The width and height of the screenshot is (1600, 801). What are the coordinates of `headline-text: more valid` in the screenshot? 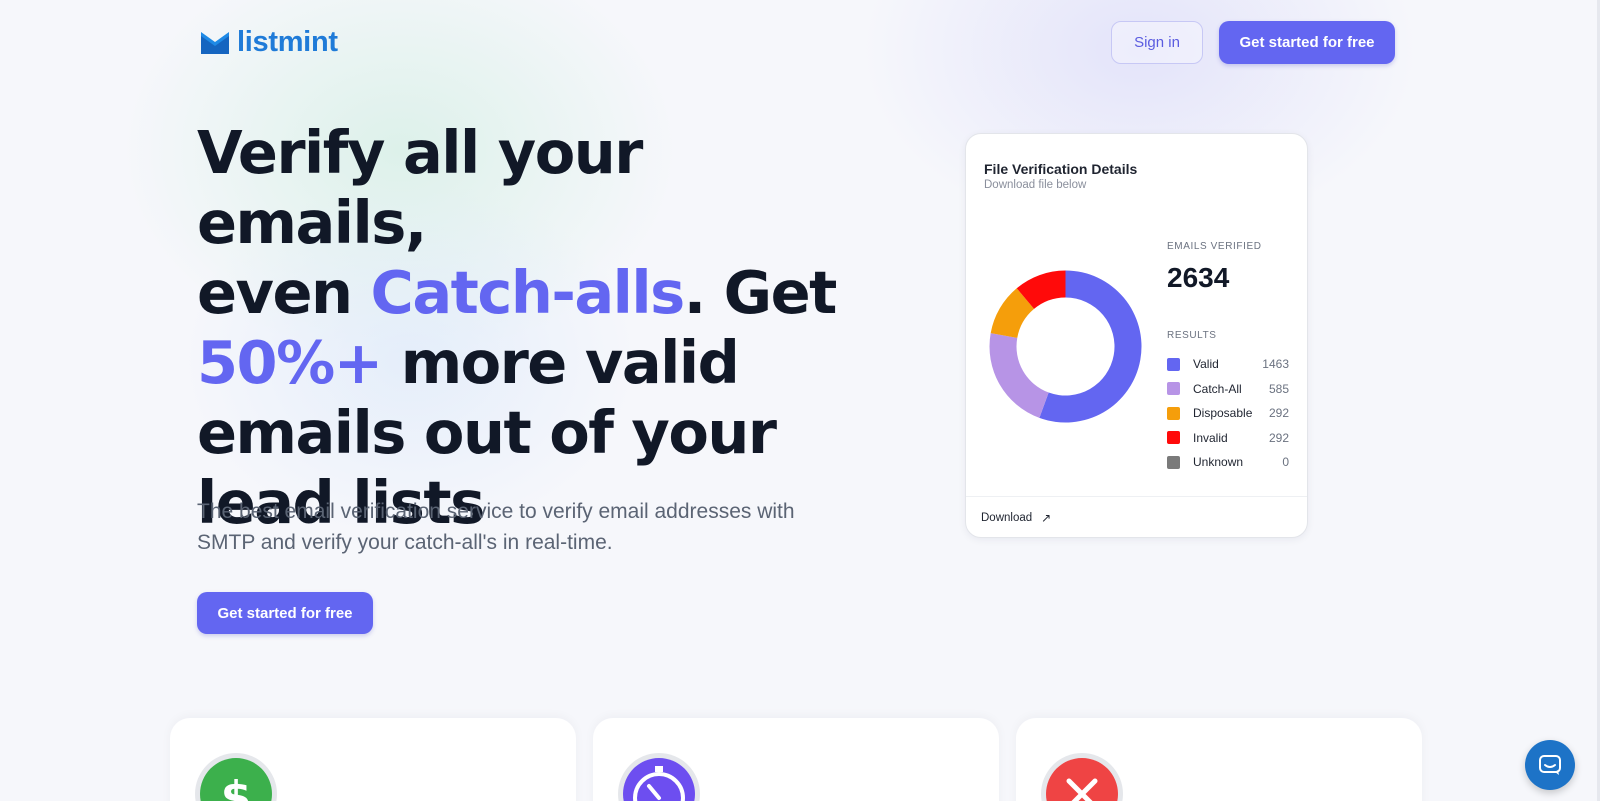 It's located at (560, 362).